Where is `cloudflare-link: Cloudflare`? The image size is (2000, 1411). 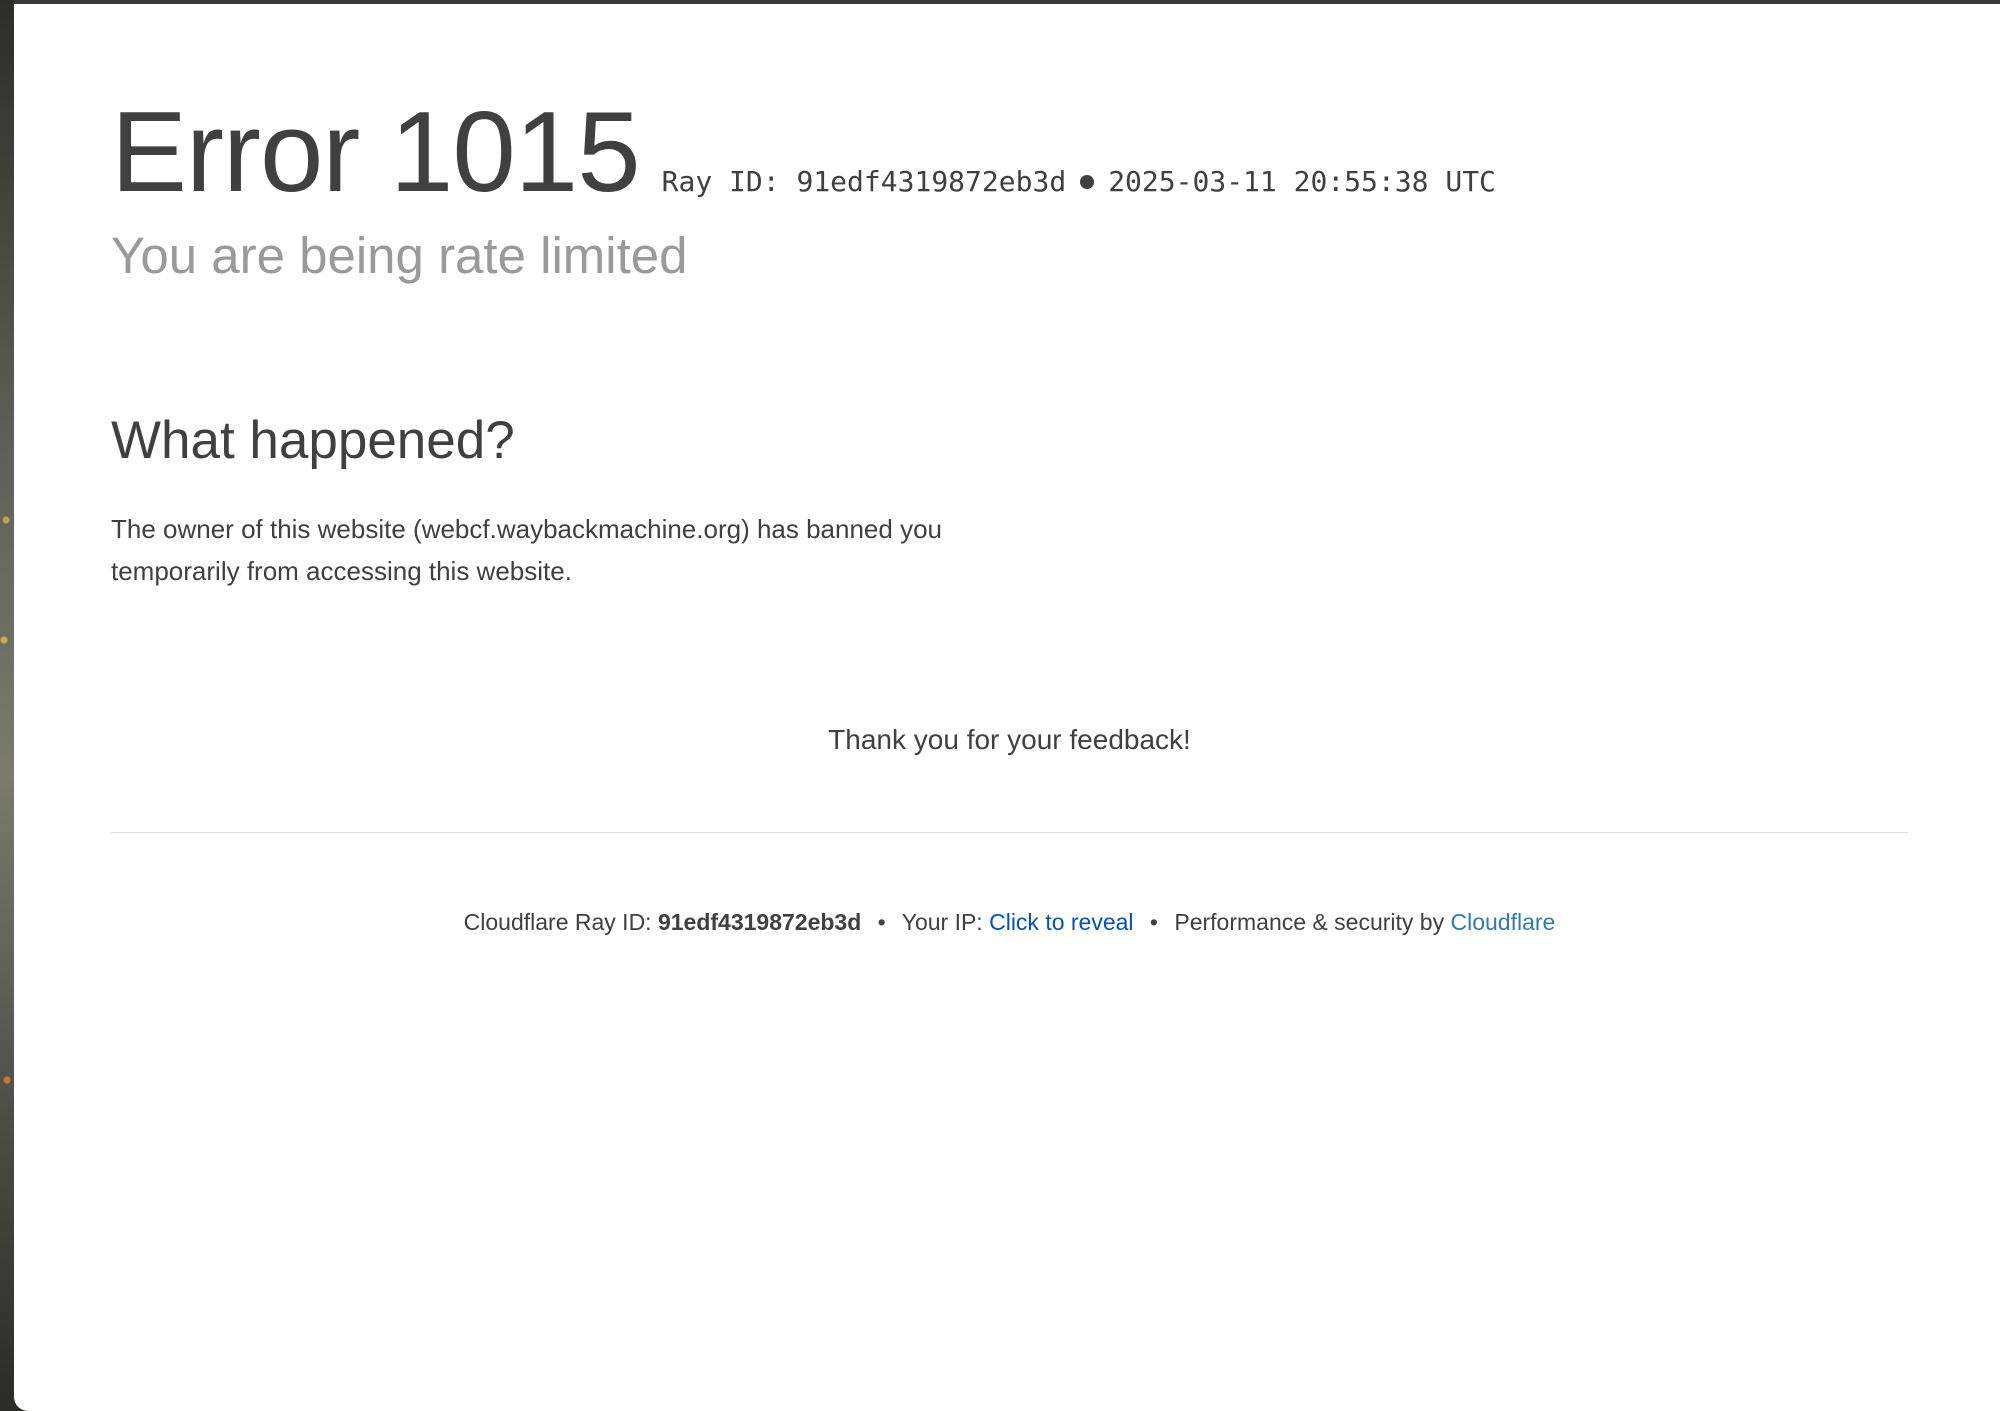 cloudflare-link: Cloudflare is located at coordinates (1502, 922).